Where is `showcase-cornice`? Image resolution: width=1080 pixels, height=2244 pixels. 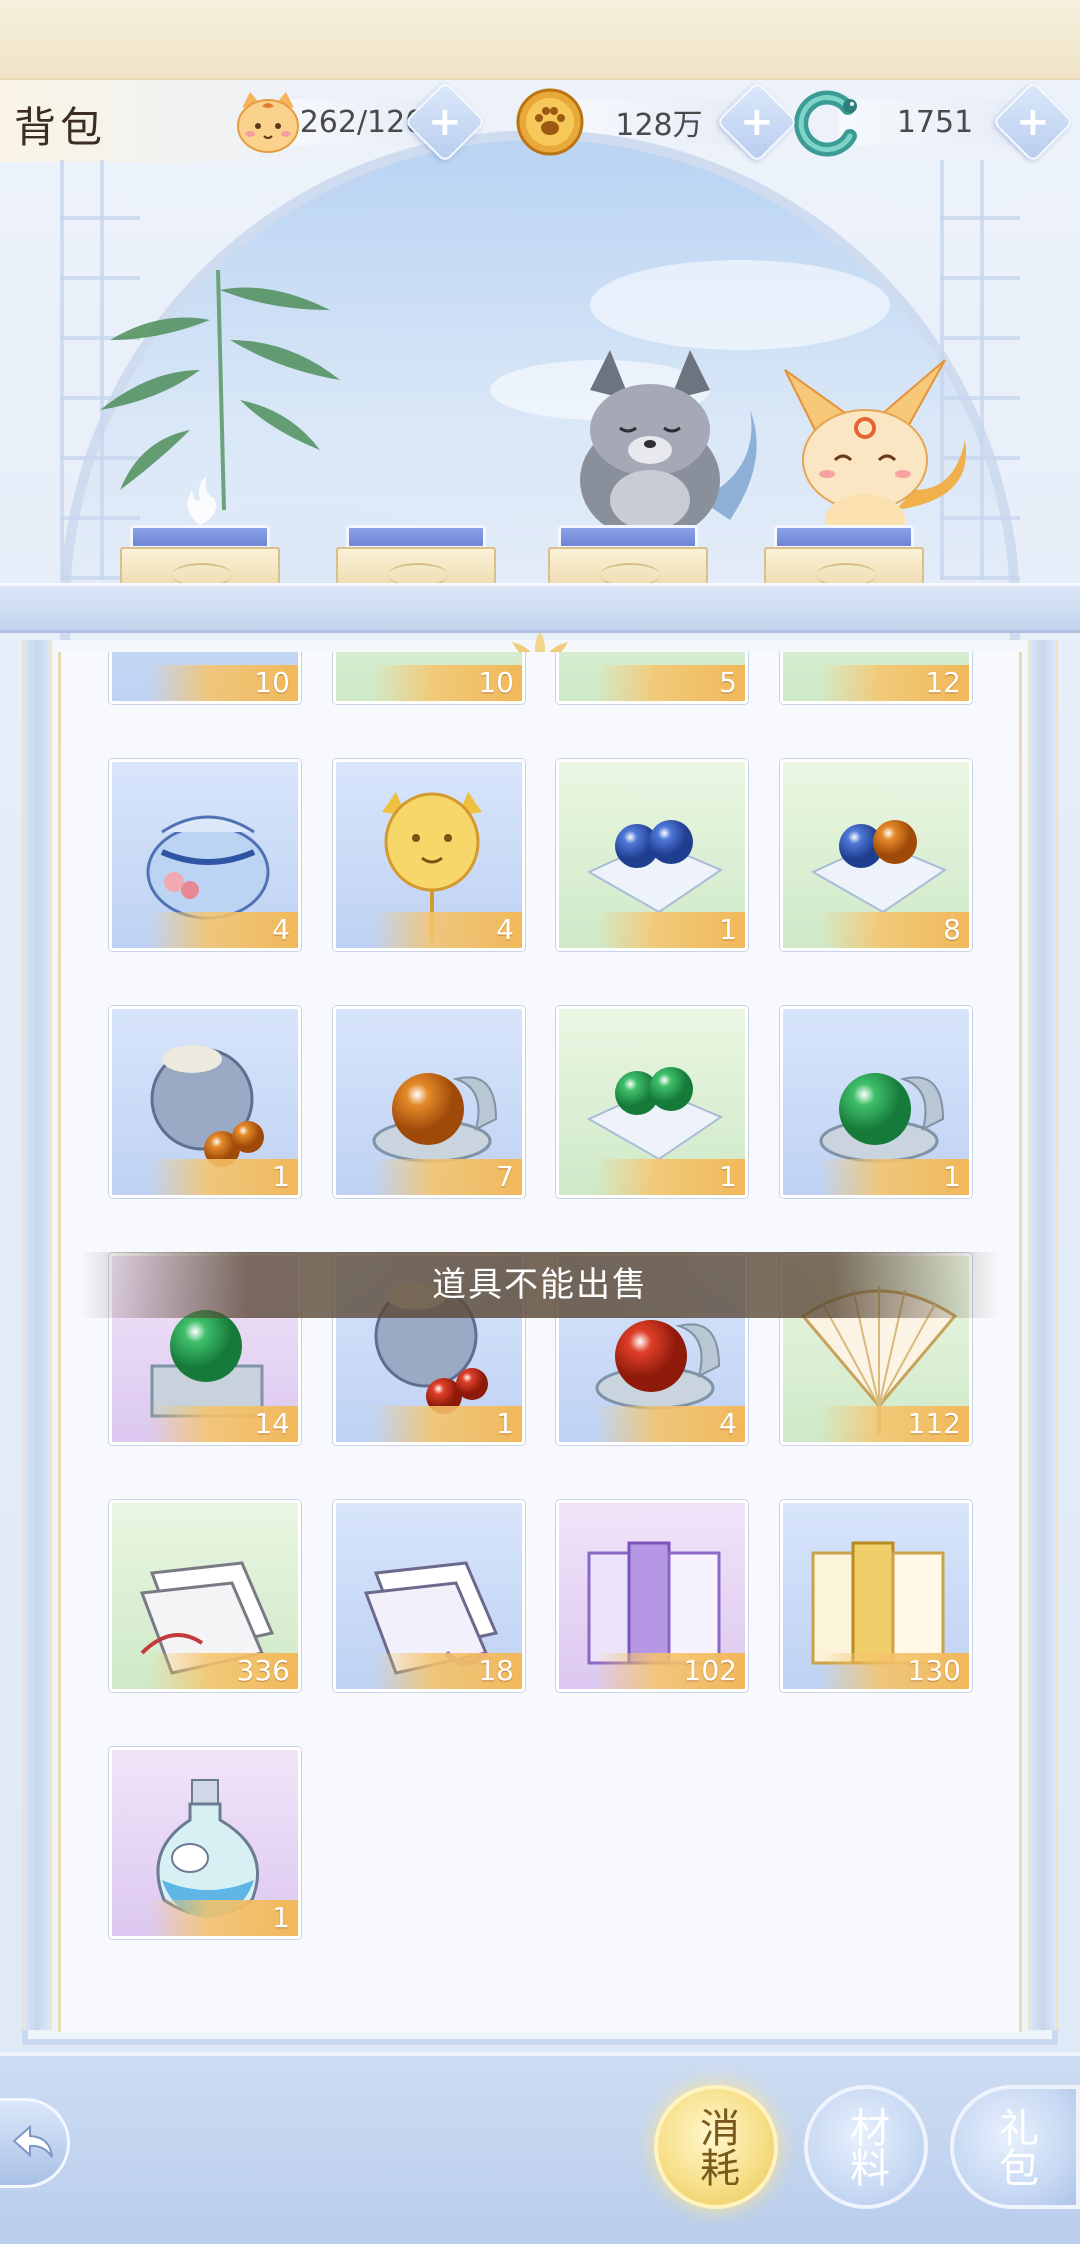
showcase-cornice is located at coordinates (540, 608).